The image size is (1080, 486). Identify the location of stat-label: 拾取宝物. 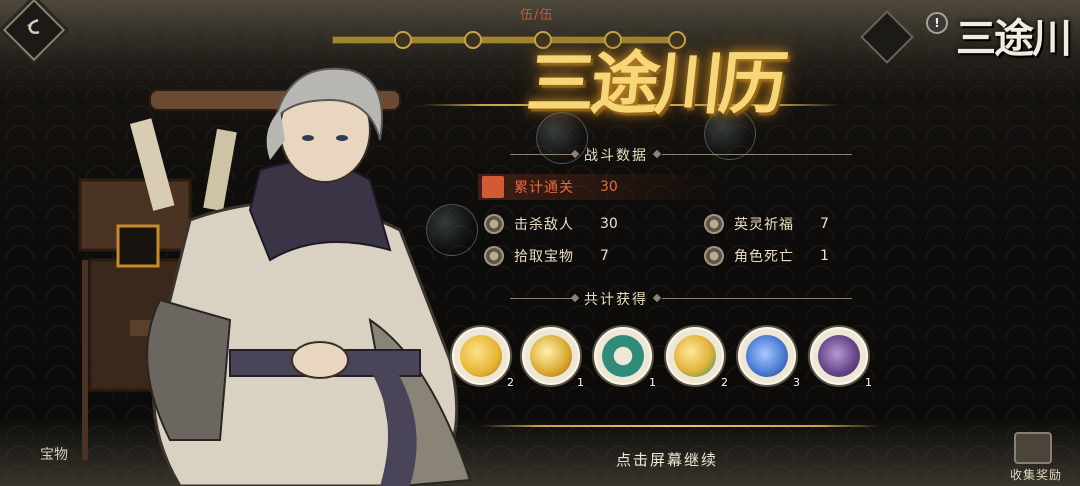
(544, 257).